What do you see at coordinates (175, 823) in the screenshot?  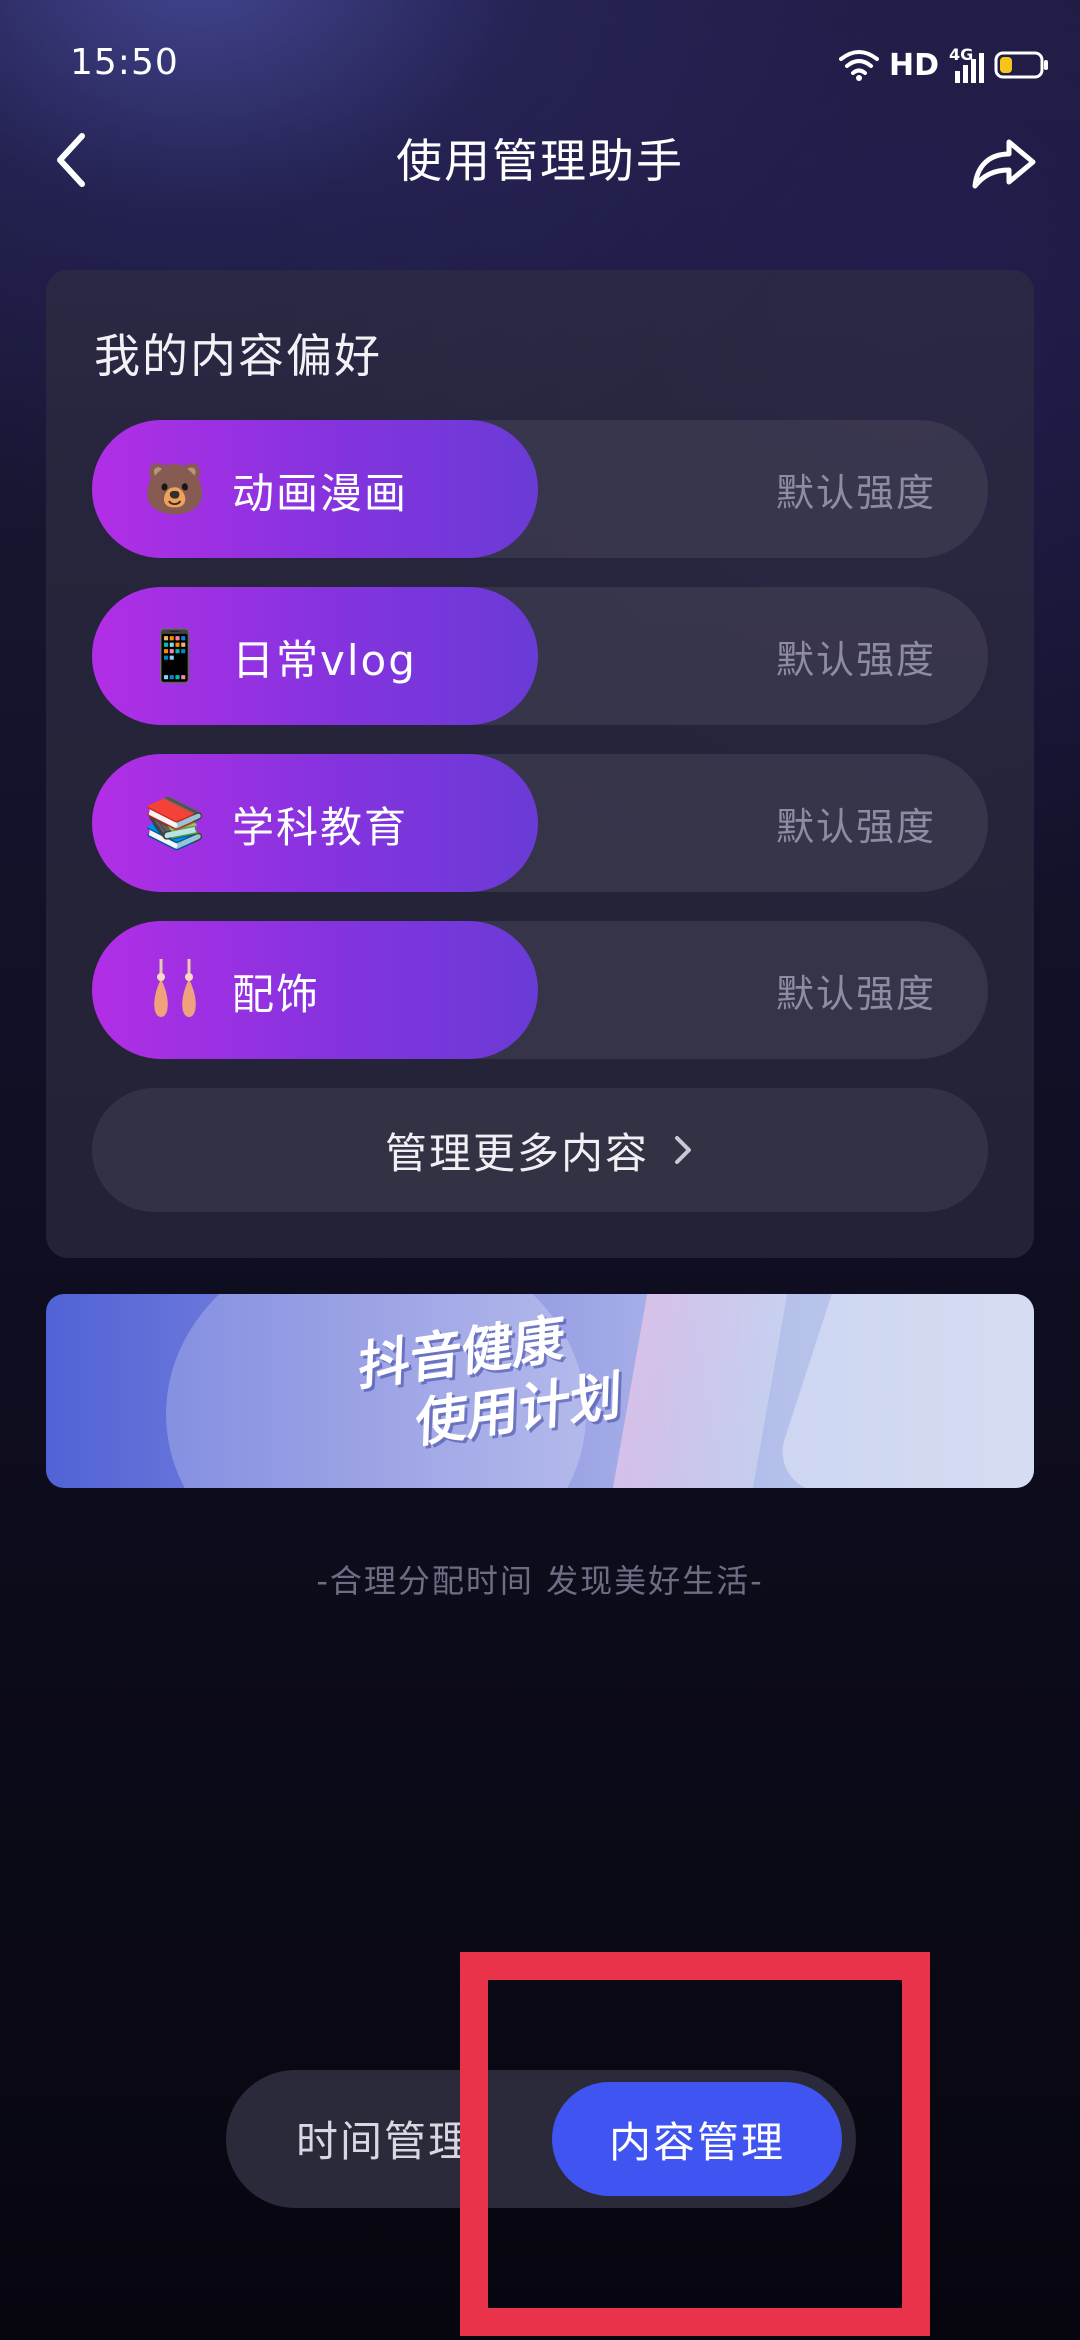 I see `books-icon: 📚` at bounding box center [175, 823].